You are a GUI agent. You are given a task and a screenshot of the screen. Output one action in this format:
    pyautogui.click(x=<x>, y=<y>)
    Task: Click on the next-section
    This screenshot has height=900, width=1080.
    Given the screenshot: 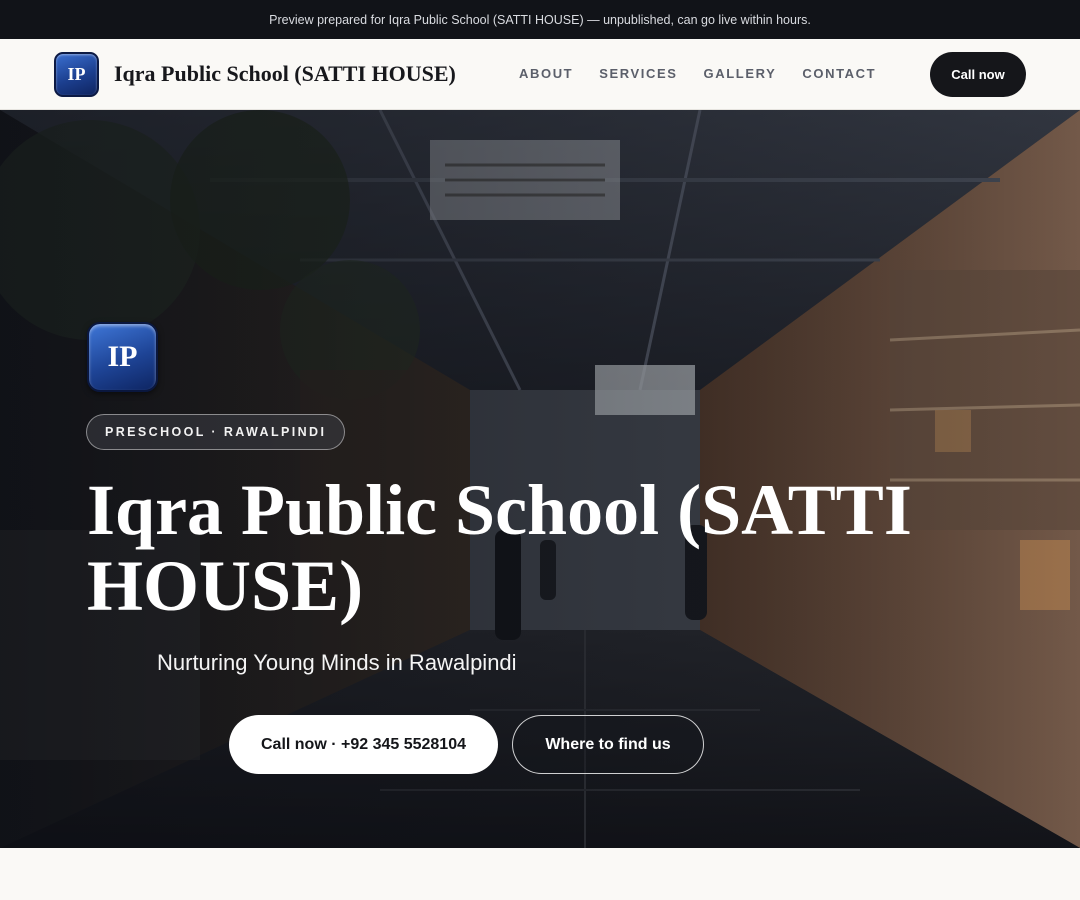 What is the action you would take?
    pyautogui.click(x=540, y=874)
    